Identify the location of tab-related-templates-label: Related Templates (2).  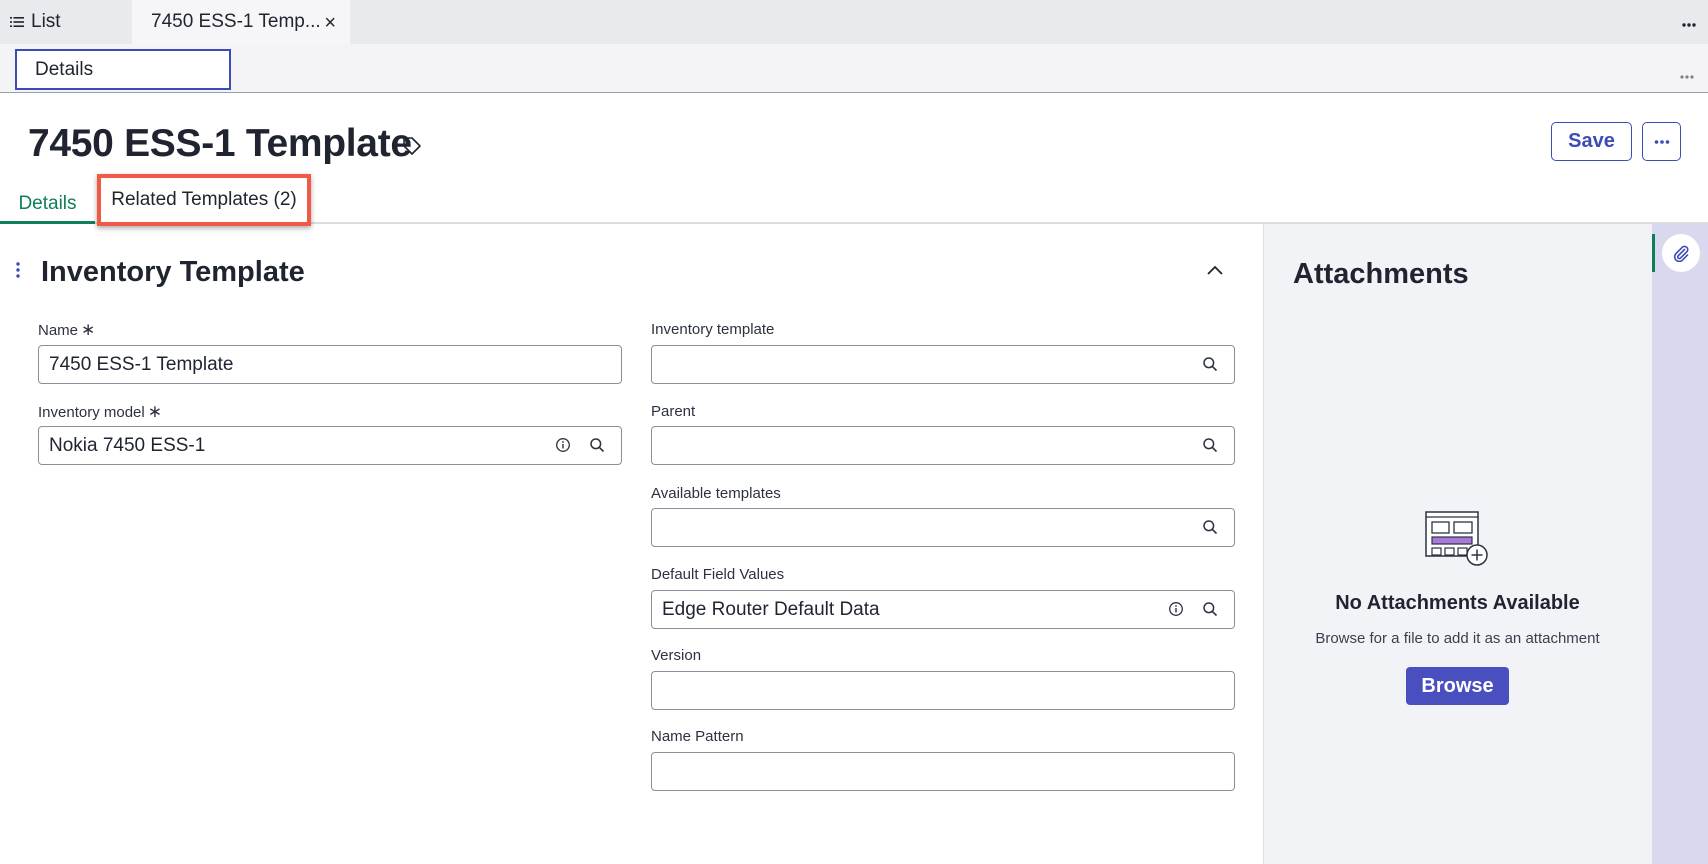
(204, 199).